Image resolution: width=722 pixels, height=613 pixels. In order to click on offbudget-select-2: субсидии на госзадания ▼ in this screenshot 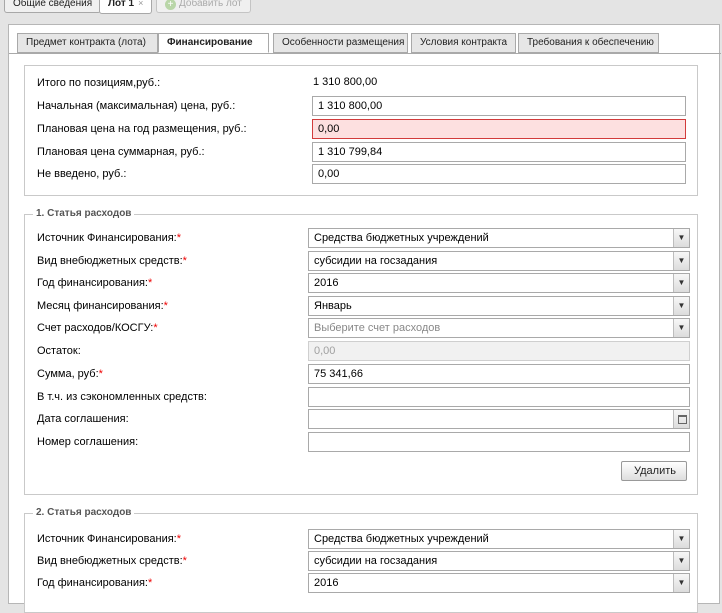, I will do `click(499, 561)`.